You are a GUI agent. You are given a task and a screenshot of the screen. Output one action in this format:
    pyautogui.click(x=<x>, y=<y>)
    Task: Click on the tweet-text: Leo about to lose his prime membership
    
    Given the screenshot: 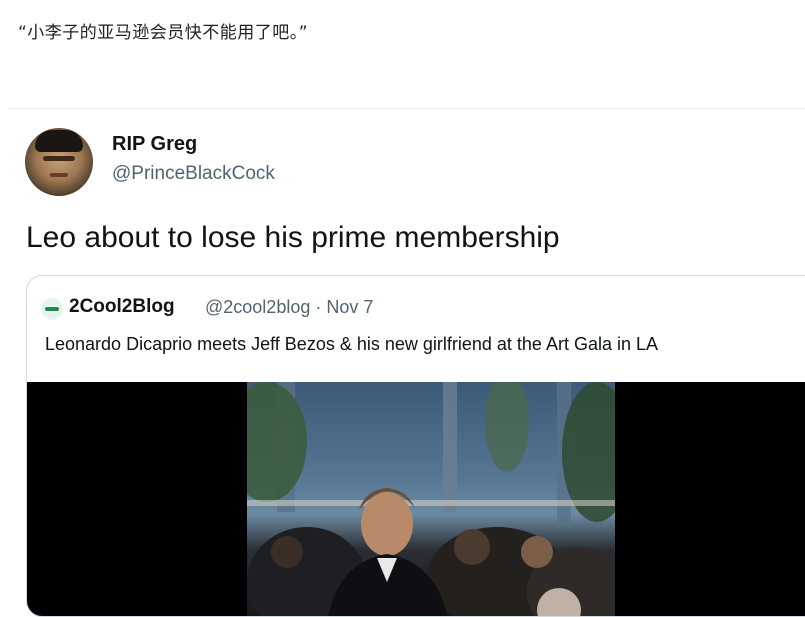 What is the action you would take?
    pyautogui.click(x=293, y=237)
    